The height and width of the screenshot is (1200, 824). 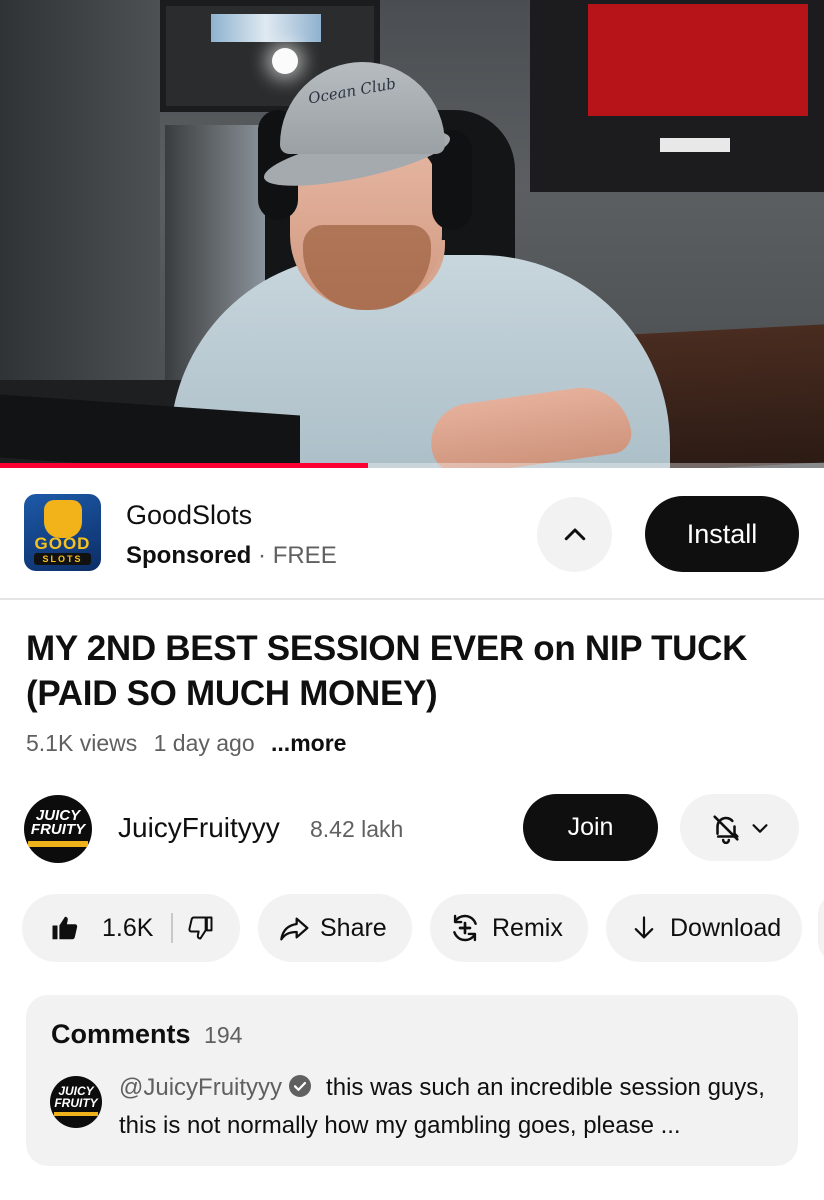 What do you see at coordinates (58, 822) in the screenshot?
I see `channel-avatar-logo: JUICY FRUITY` at bounding box center [58, 822].